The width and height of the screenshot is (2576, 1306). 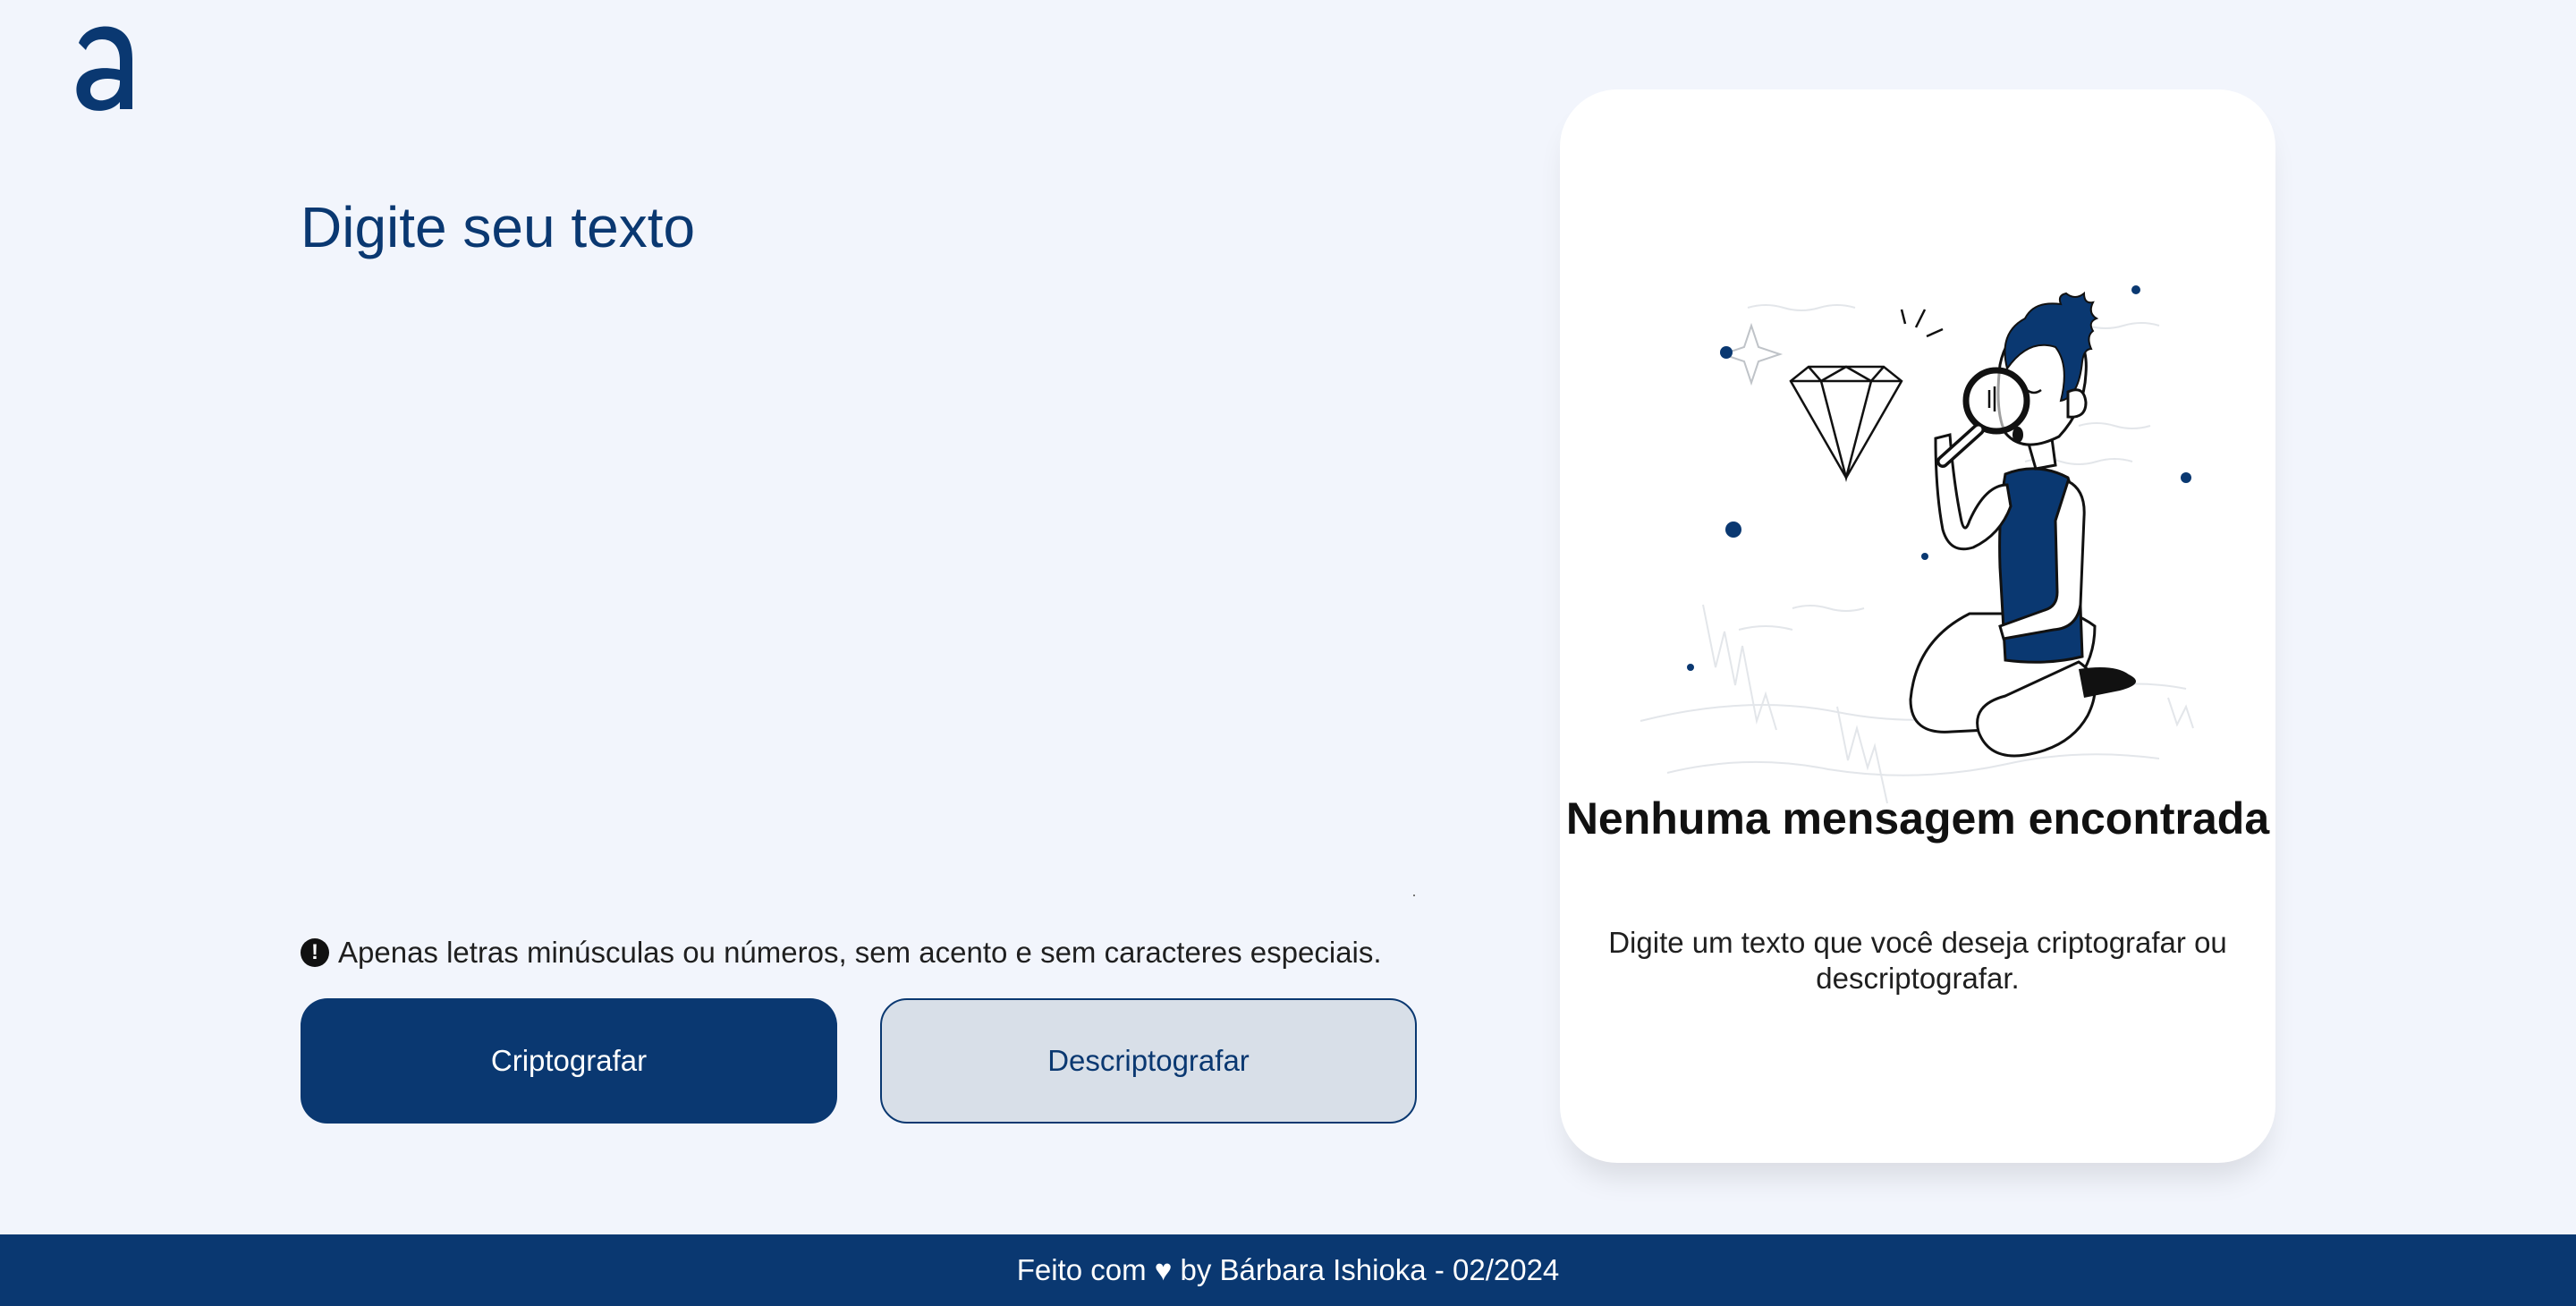 What do you see at coordinates (1917, 819) in the screenshot?
I see `result-title: Nenhuma mensagem encontrada` at bounding box center [1917, 819].